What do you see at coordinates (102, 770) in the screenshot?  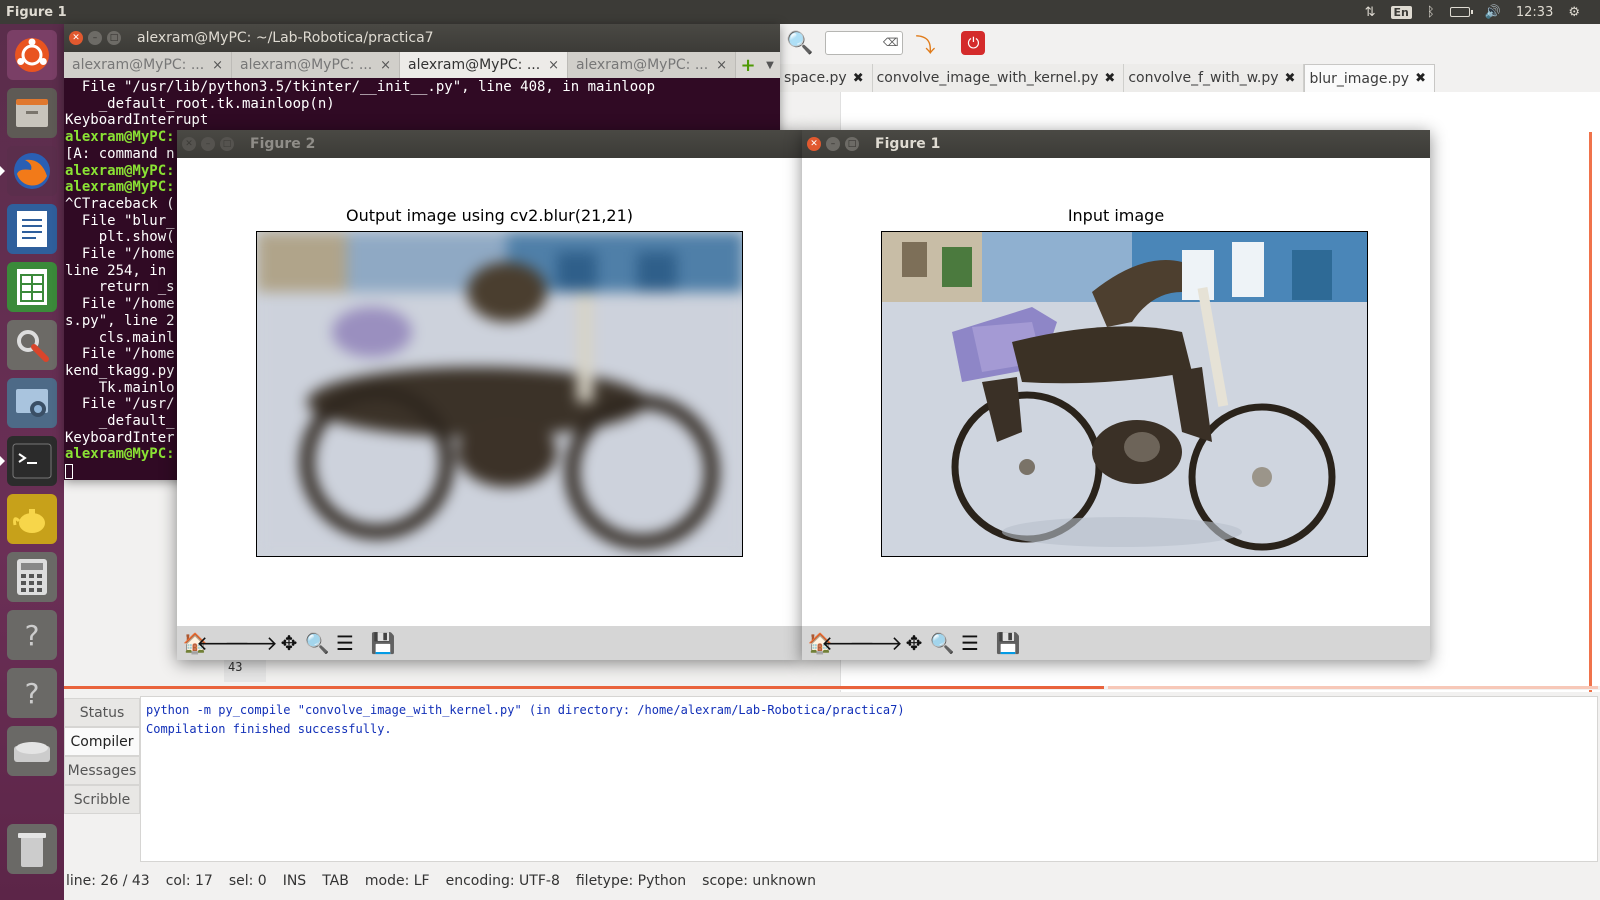 I see `tab-messages: Messages` at bounding box center [102, 770].